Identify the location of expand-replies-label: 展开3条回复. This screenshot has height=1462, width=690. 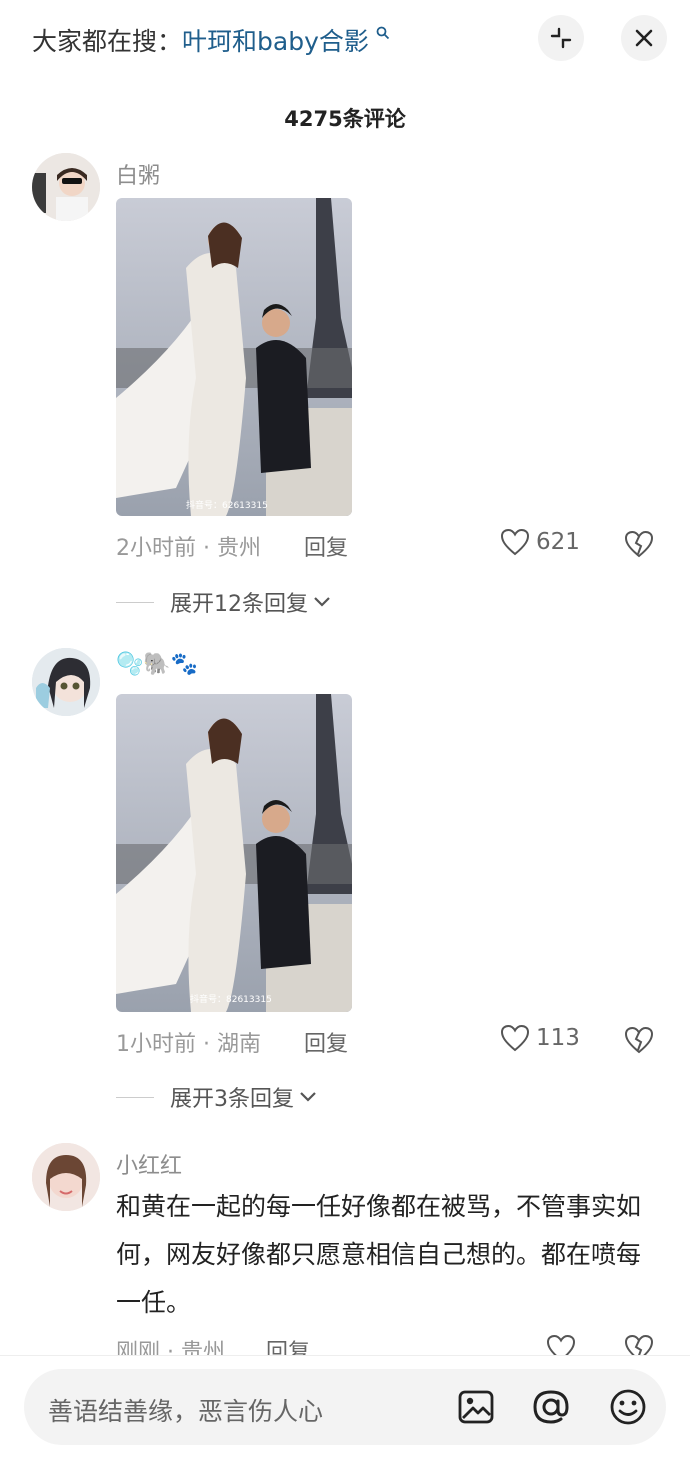
(232, 1099).